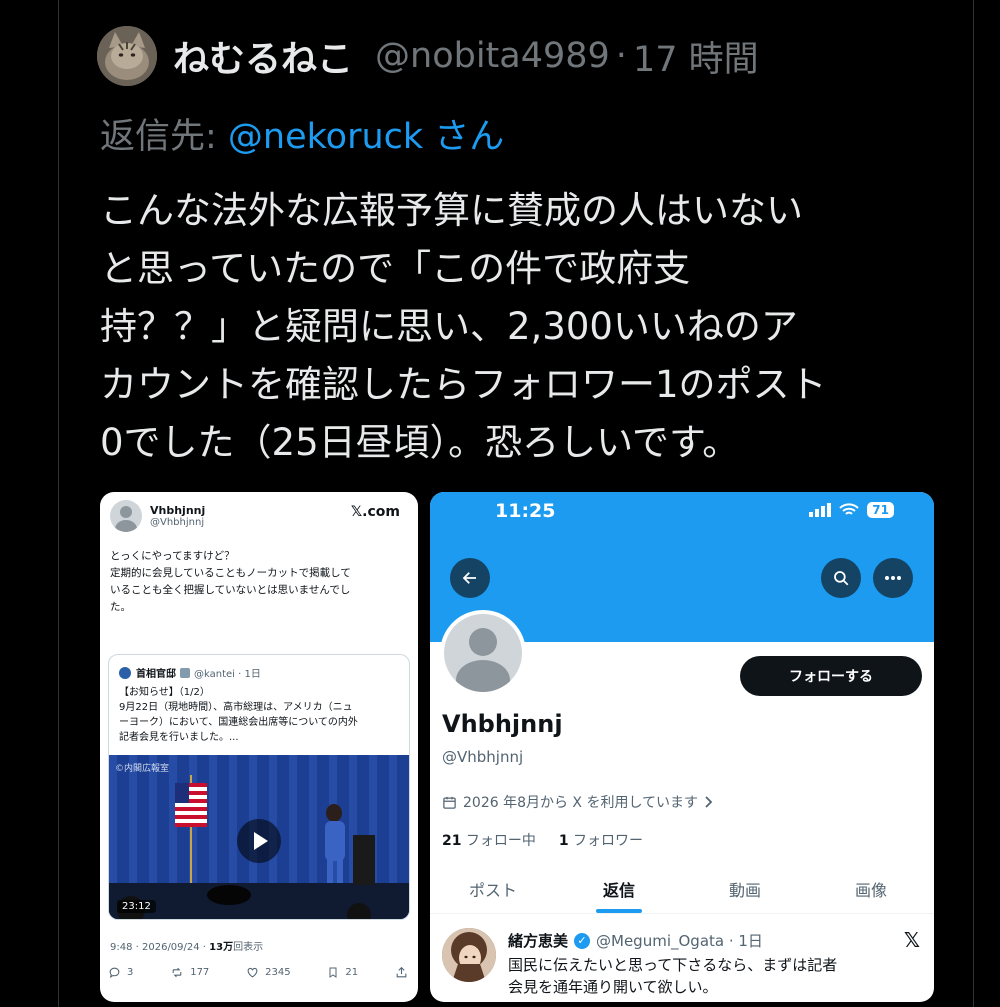 The height and width of the screenshot is (1007, 1000). I want to click on embedded-meta: 9:48 · 2026/09/24 · 13万回表示, so click(186, 945).